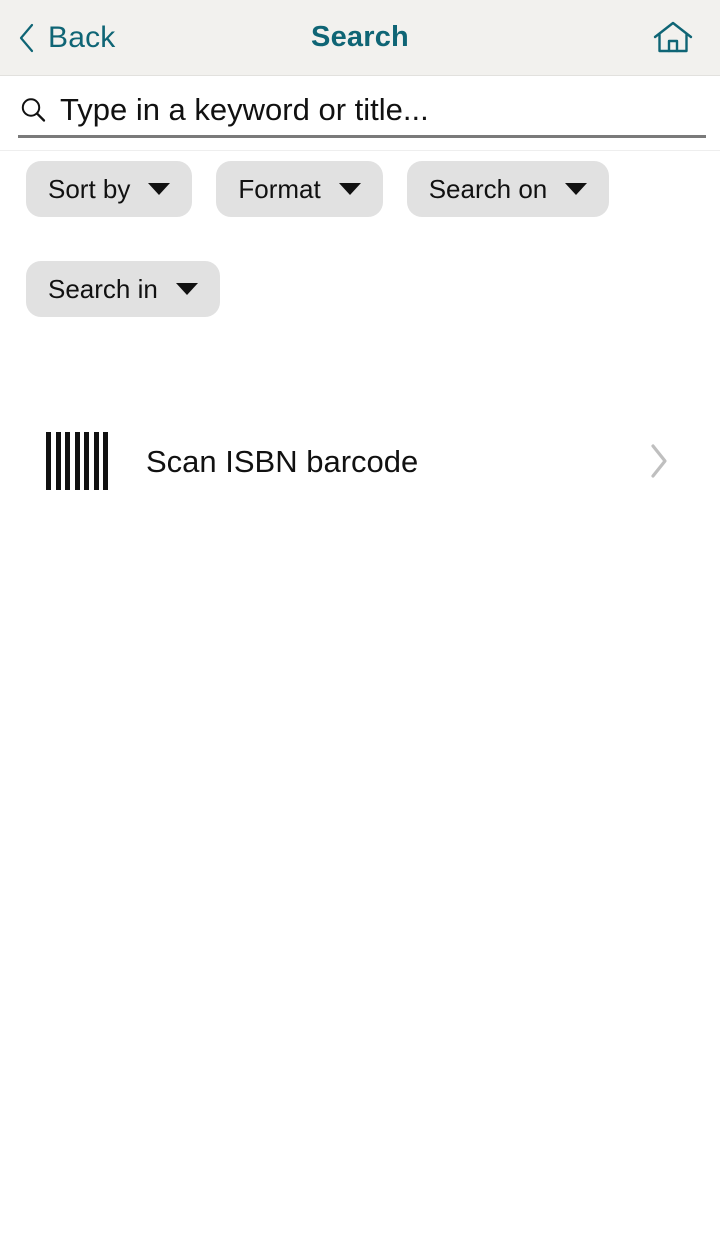 The width and height of the screenshot is (720, 1245). I want to click on barcode-icon, so click(77, 461).